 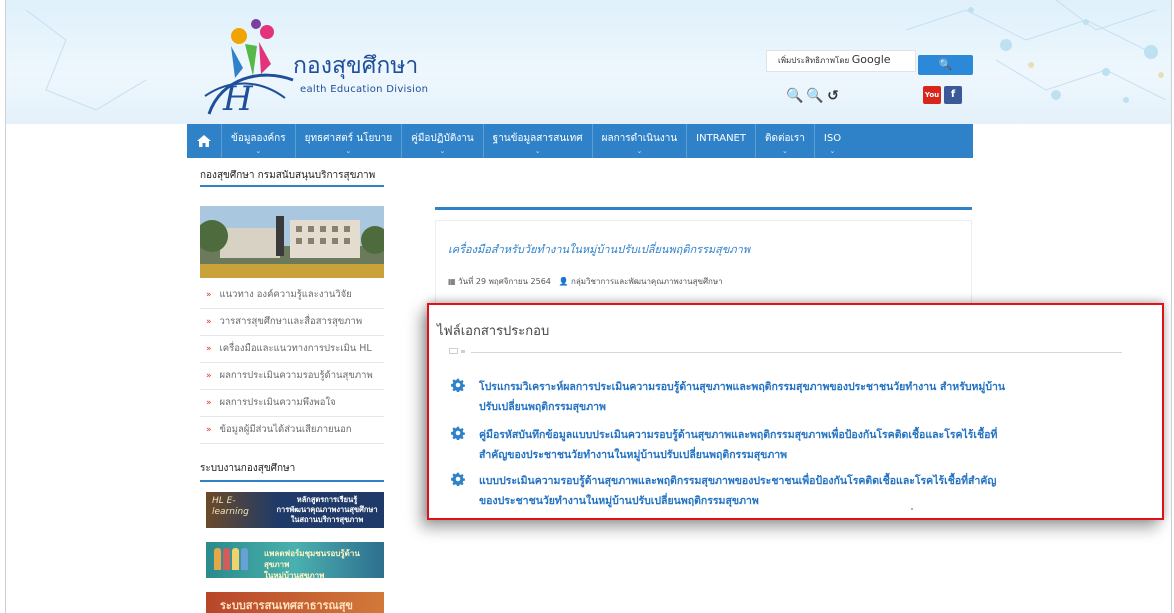 I want to click on attachments-divider, so click(x=796, y=352).